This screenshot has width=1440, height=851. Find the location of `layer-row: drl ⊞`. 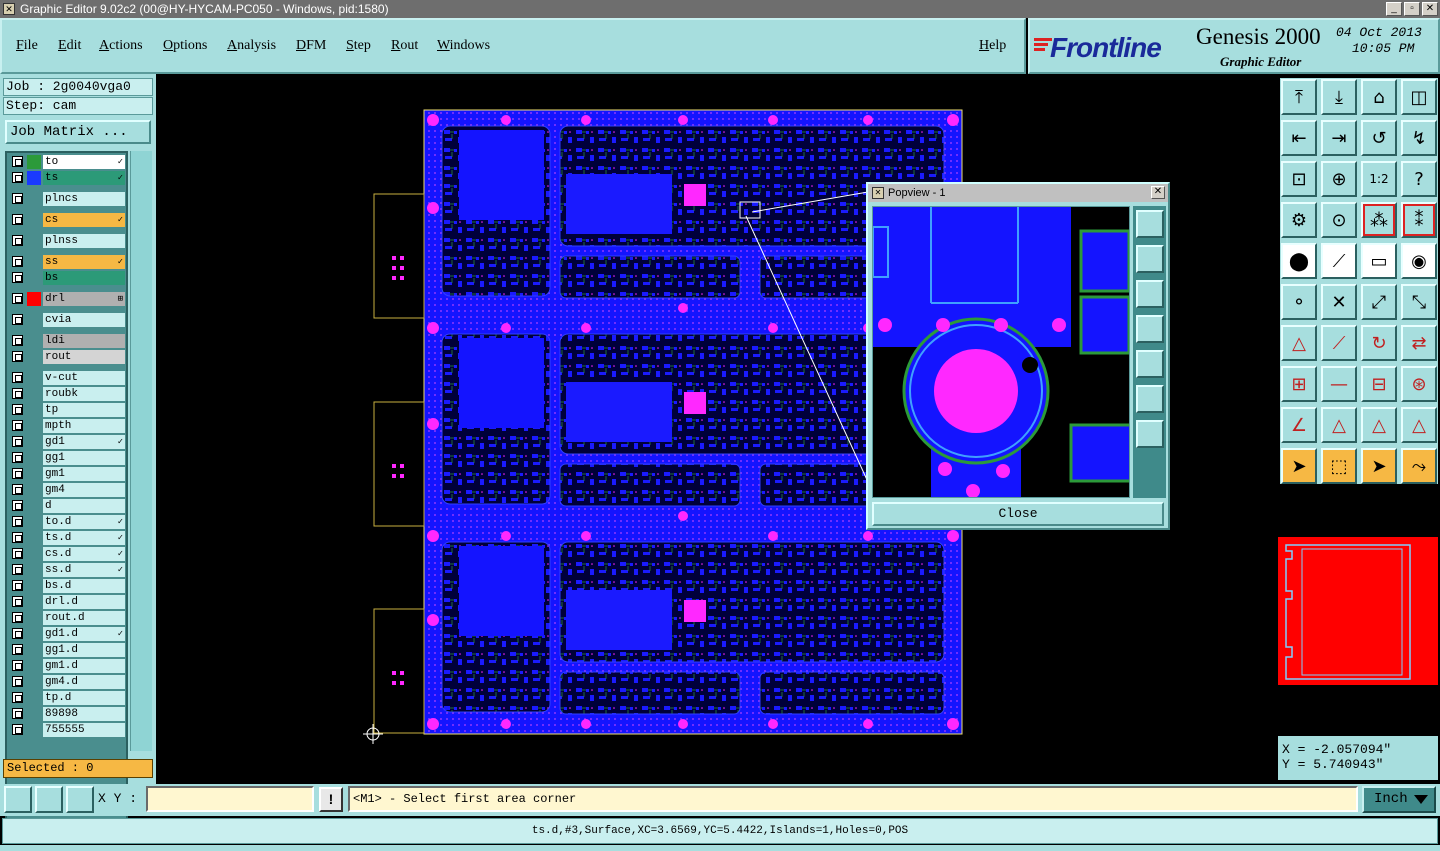

layer-row: drl ⊞ is located at coordinates (67, 299).